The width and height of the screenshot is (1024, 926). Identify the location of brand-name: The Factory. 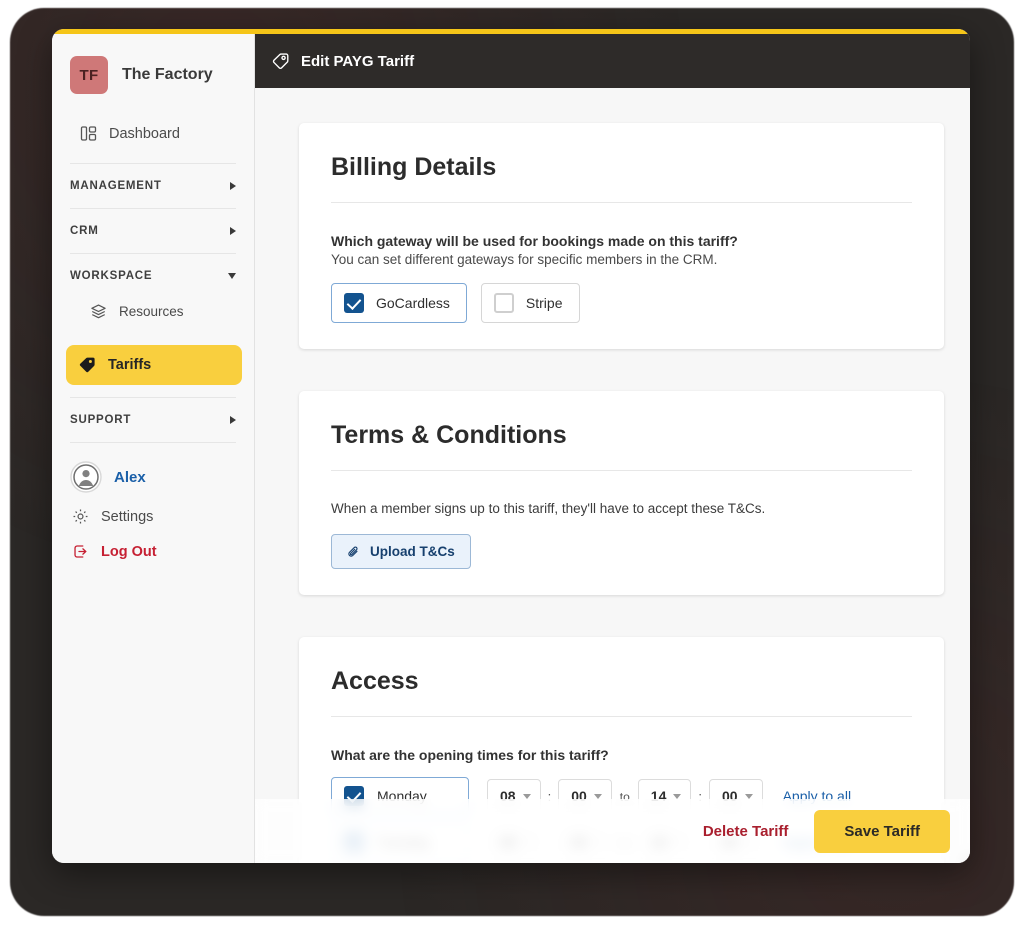
(167, 74).